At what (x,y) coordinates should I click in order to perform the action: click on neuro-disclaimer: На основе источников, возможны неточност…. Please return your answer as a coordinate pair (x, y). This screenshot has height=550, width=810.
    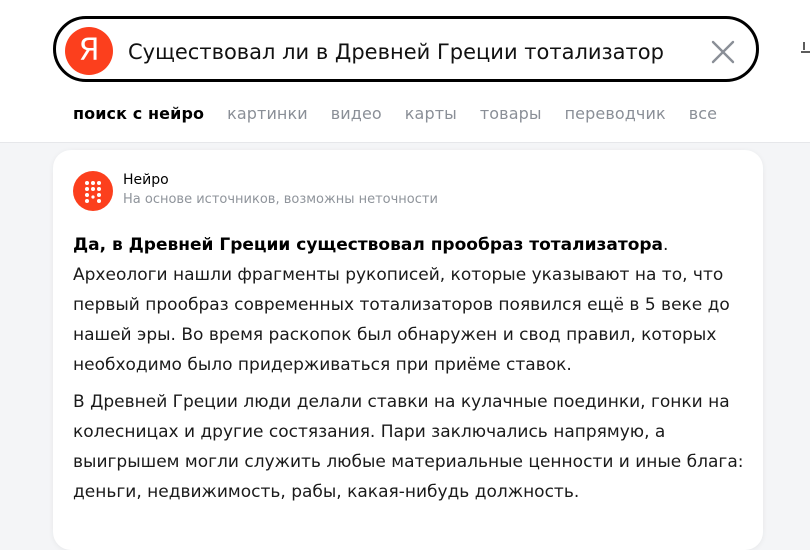
    Looking at the image, I should click on (280, 199).